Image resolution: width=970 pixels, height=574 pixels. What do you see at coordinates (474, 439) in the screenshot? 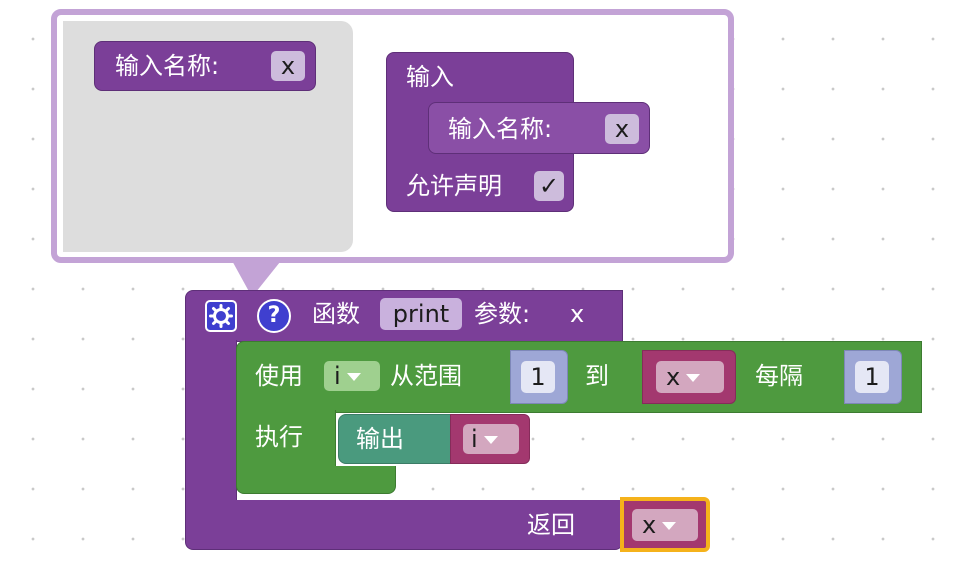
I see `print-variable-value: i` at bounding box center [474, 439].